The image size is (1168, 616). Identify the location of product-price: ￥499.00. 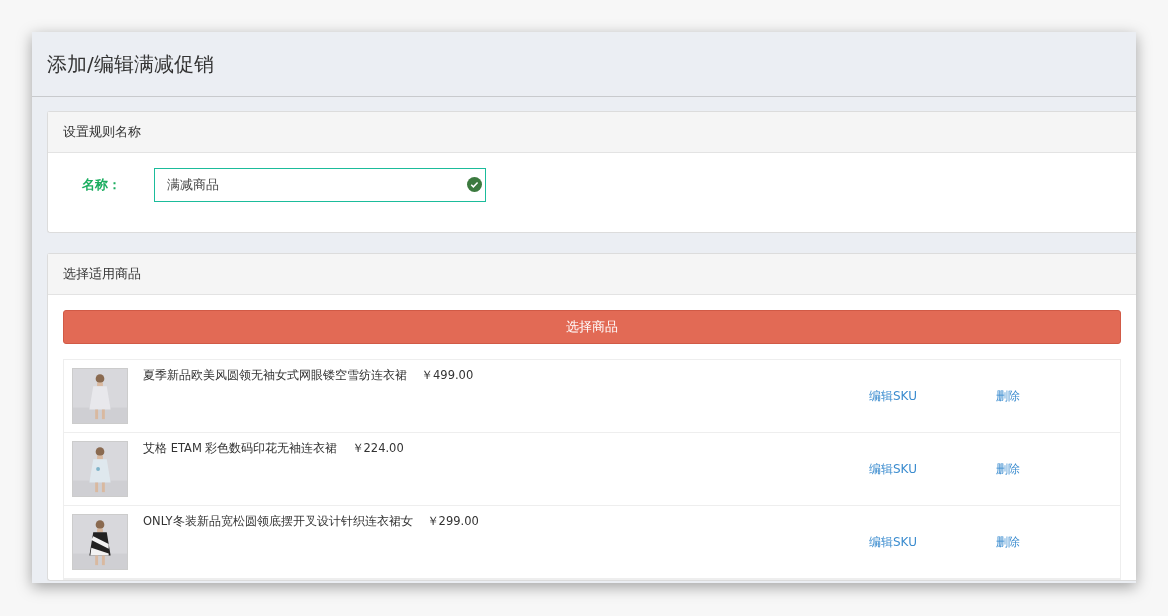
(447, 375).